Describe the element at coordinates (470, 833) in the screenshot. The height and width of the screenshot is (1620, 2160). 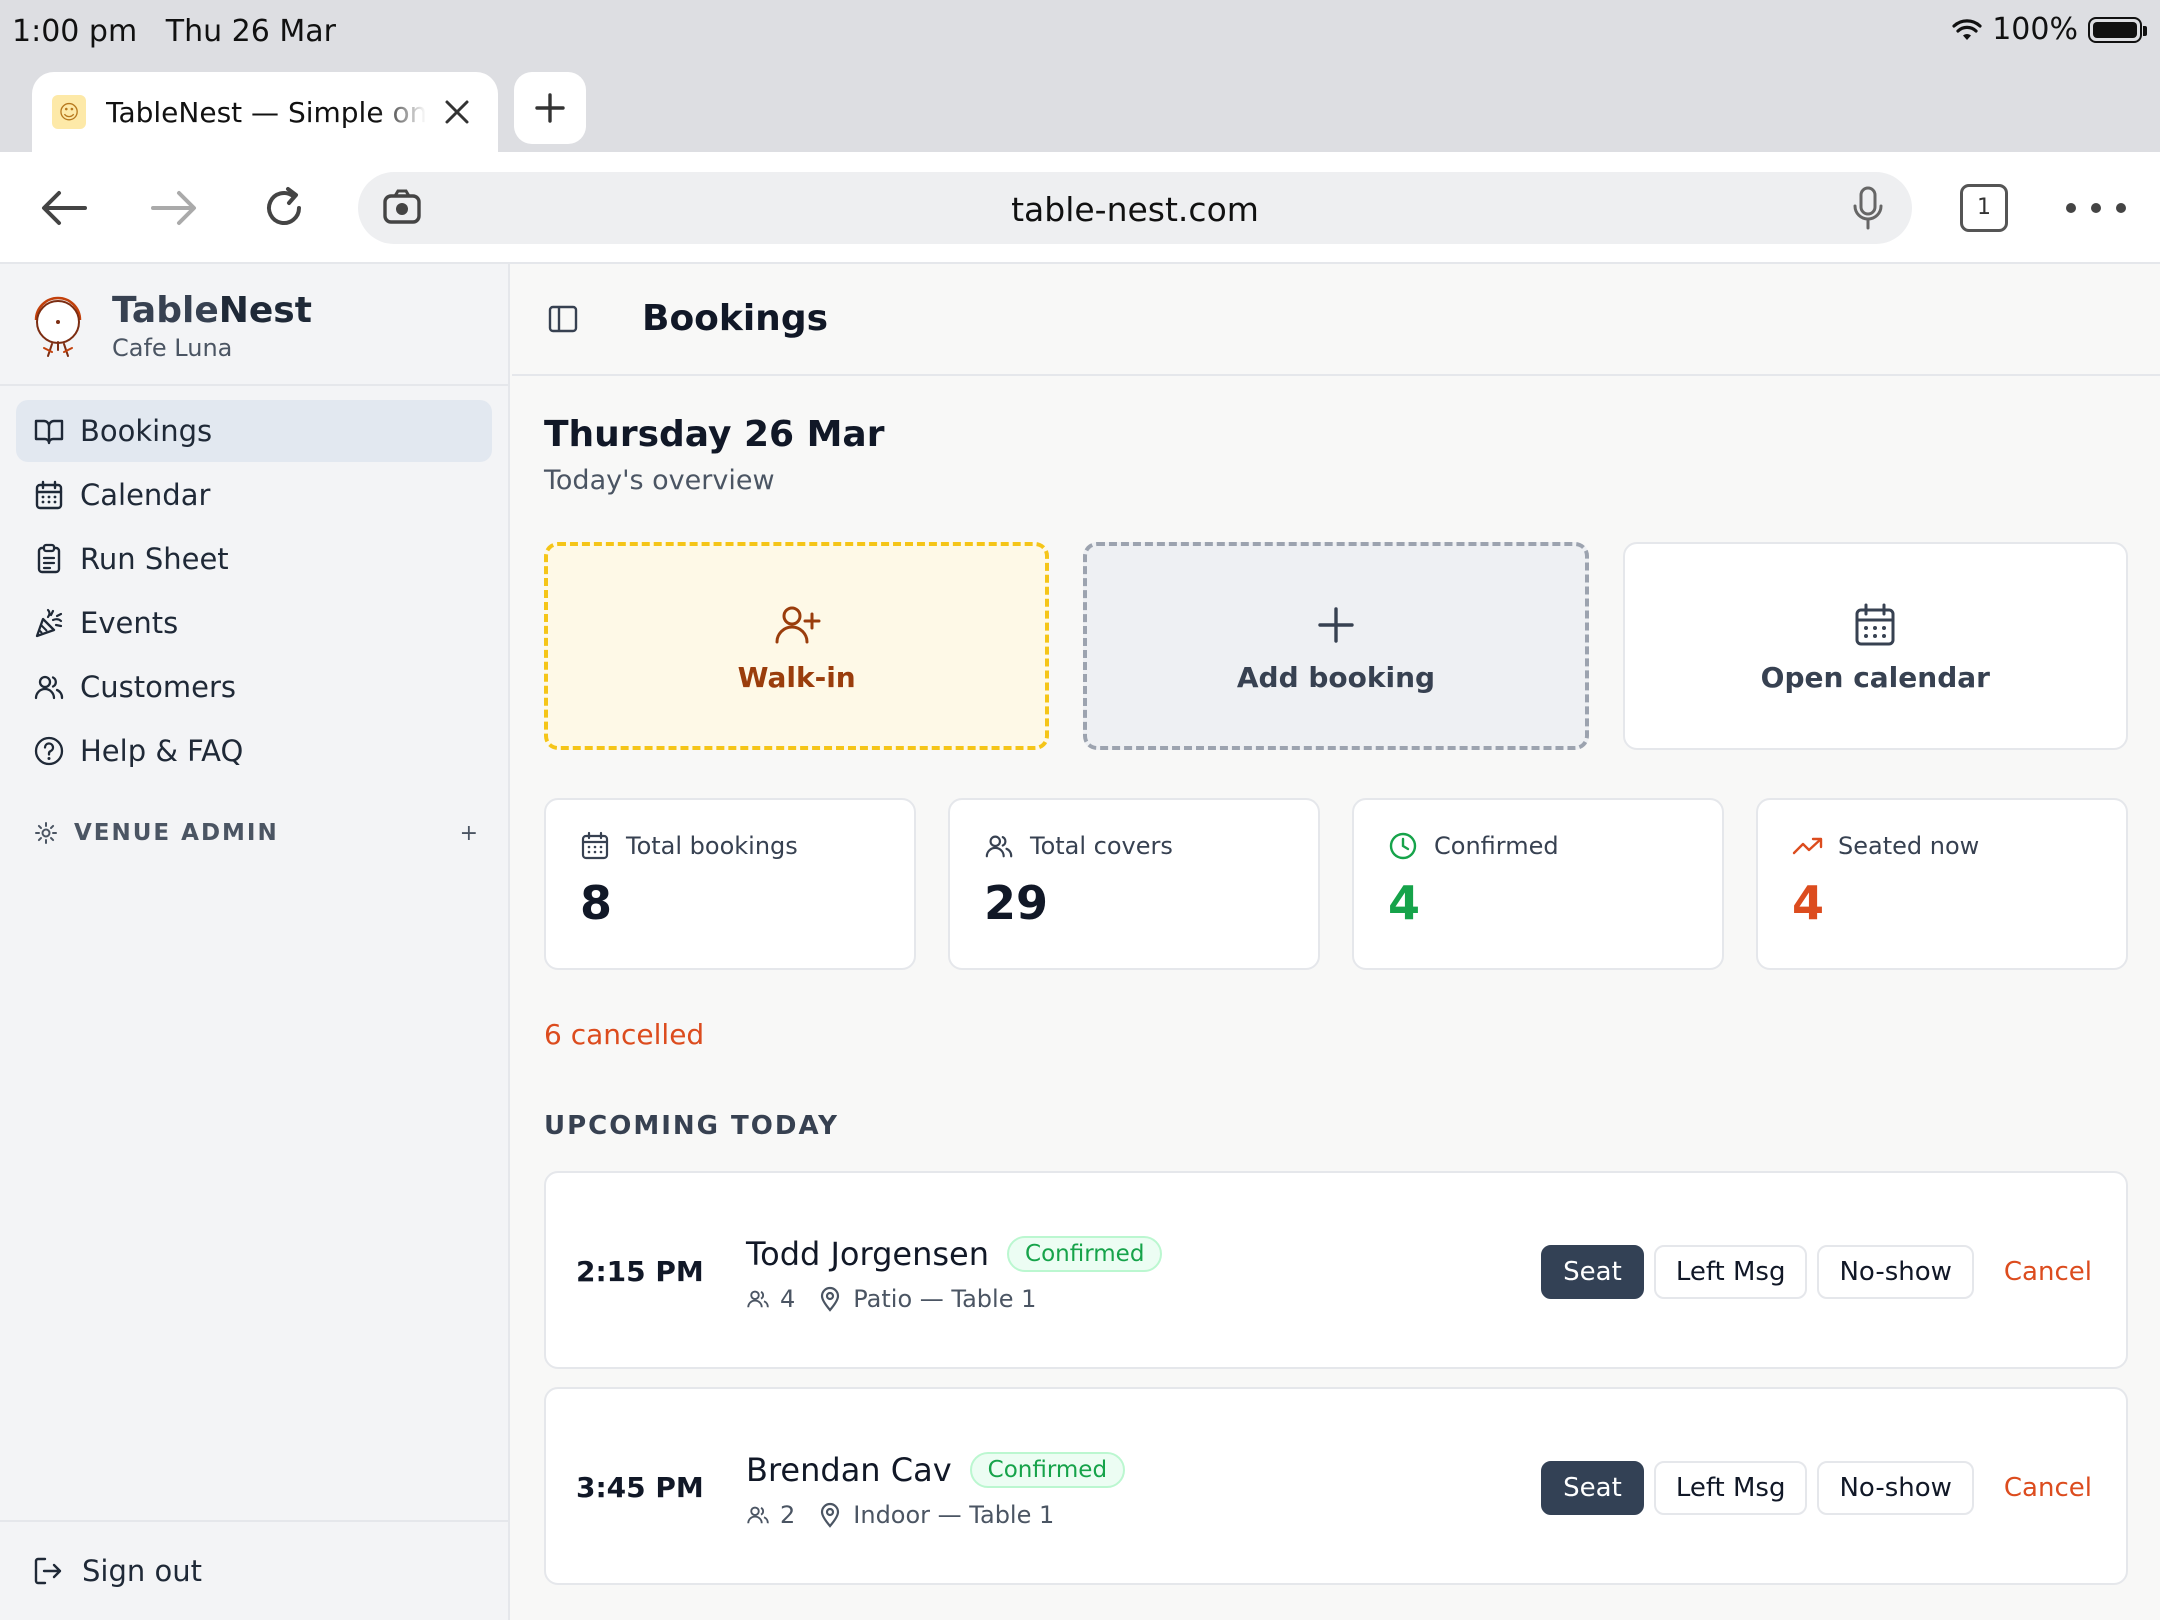
I see `expand-plus-icon: +` at that location.